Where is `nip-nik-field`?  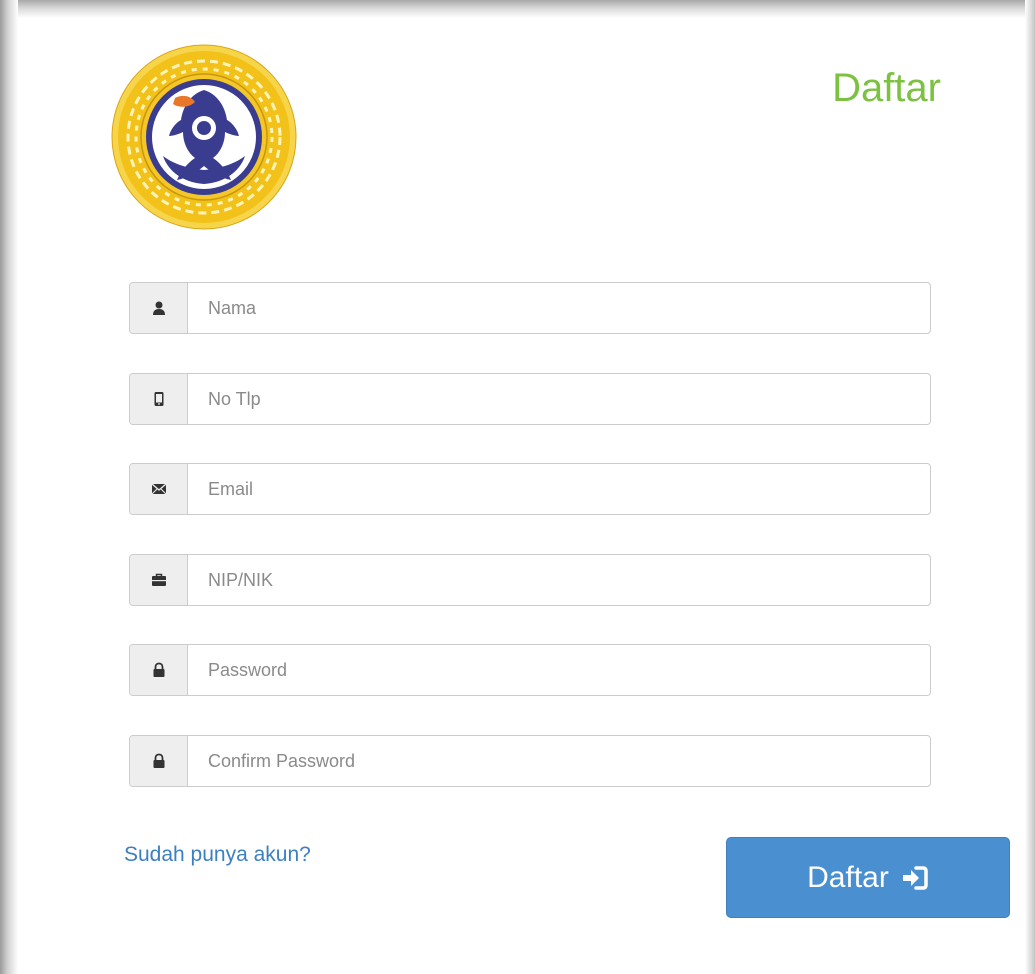
nip-nik-field is located at coordinates (530, 580).